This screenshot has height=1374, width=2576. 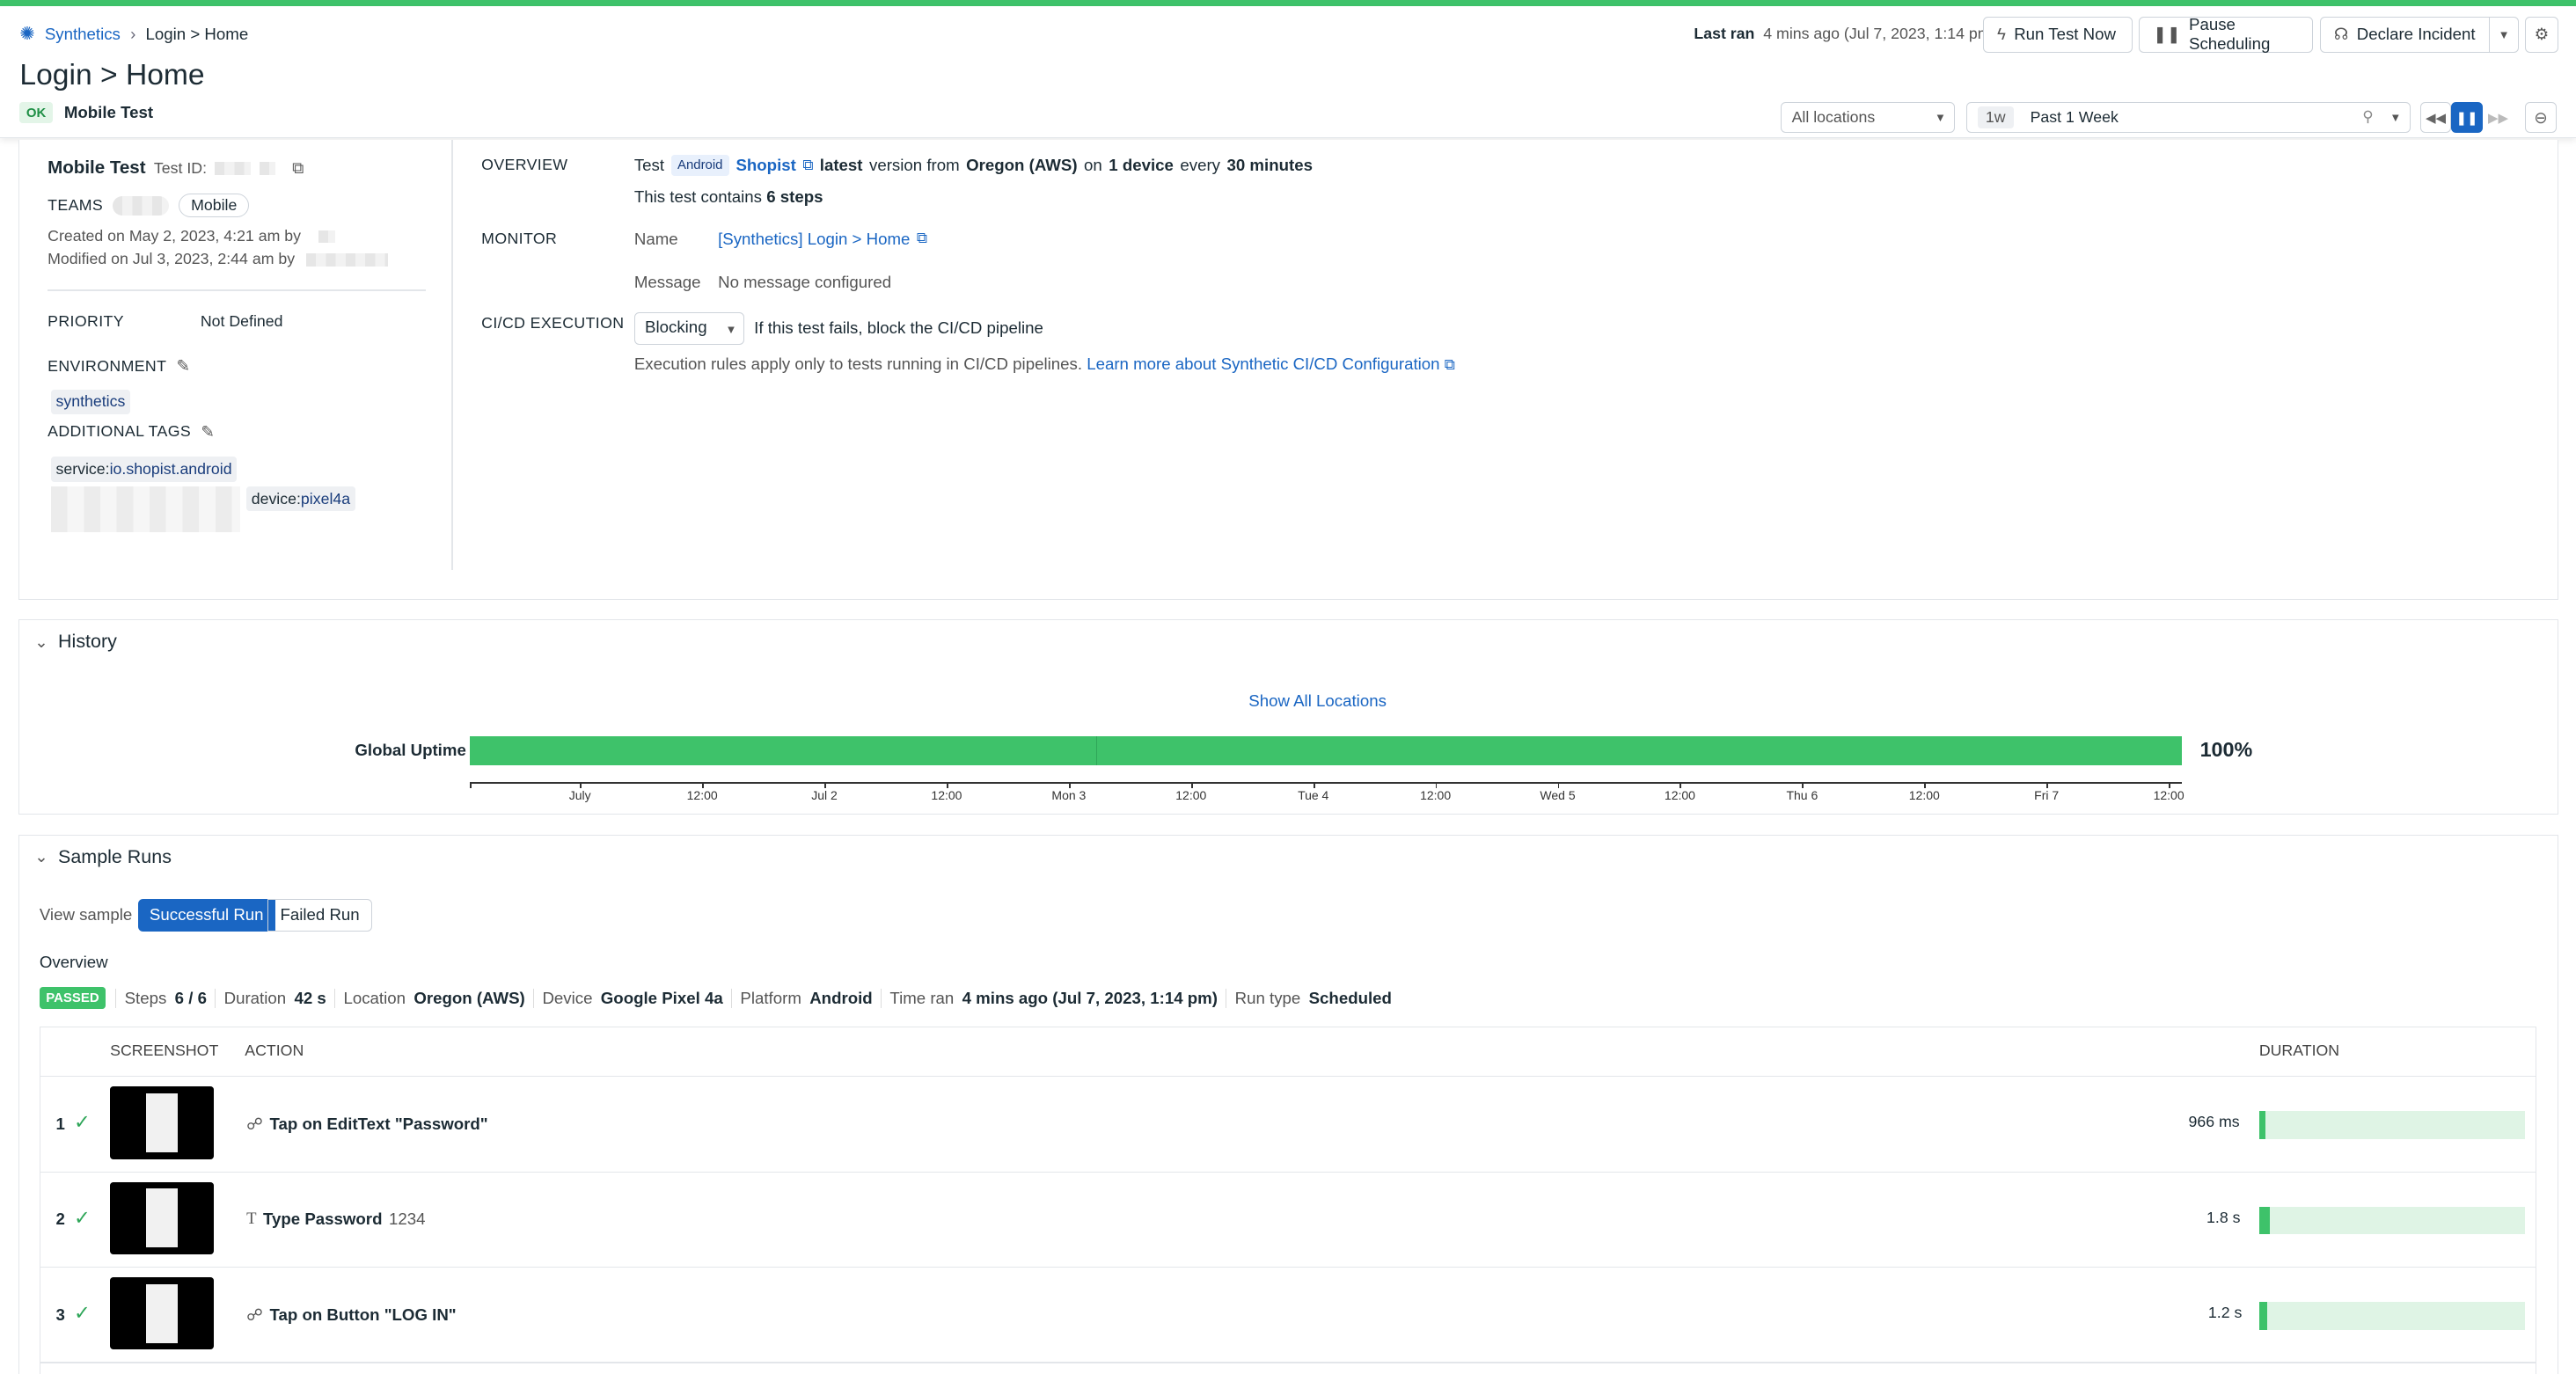 I want to click on breadcrumb-synthetics: Synthetics, so click(x=83, y=34).